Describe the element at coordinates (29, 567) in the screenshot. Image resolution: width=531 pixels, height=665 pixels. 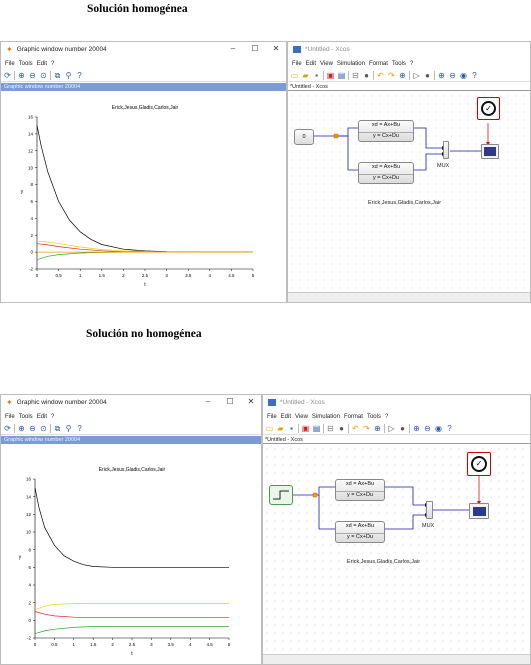
I see `y-tick-label: 6` at that location.